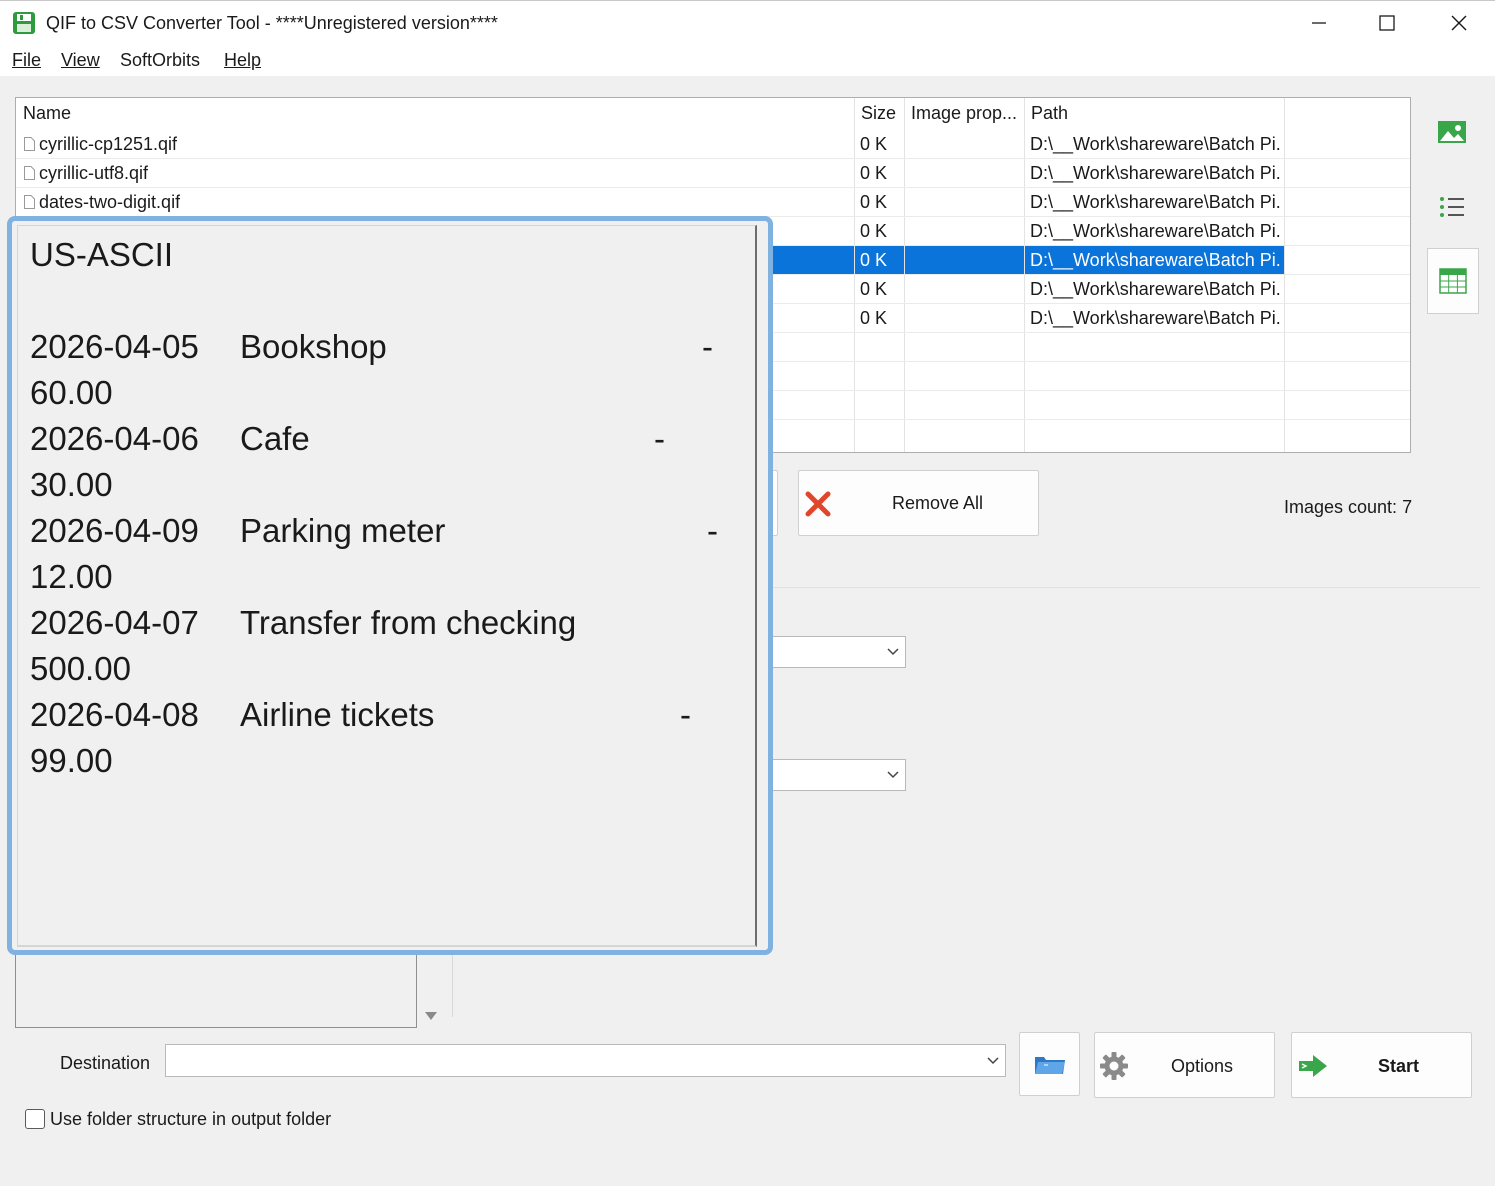 This screenshot has width=1495, height=1186. Describe the element at coordinates (938, 503) in the screenshot. I see `remove-all-label: Remove All` at that location.